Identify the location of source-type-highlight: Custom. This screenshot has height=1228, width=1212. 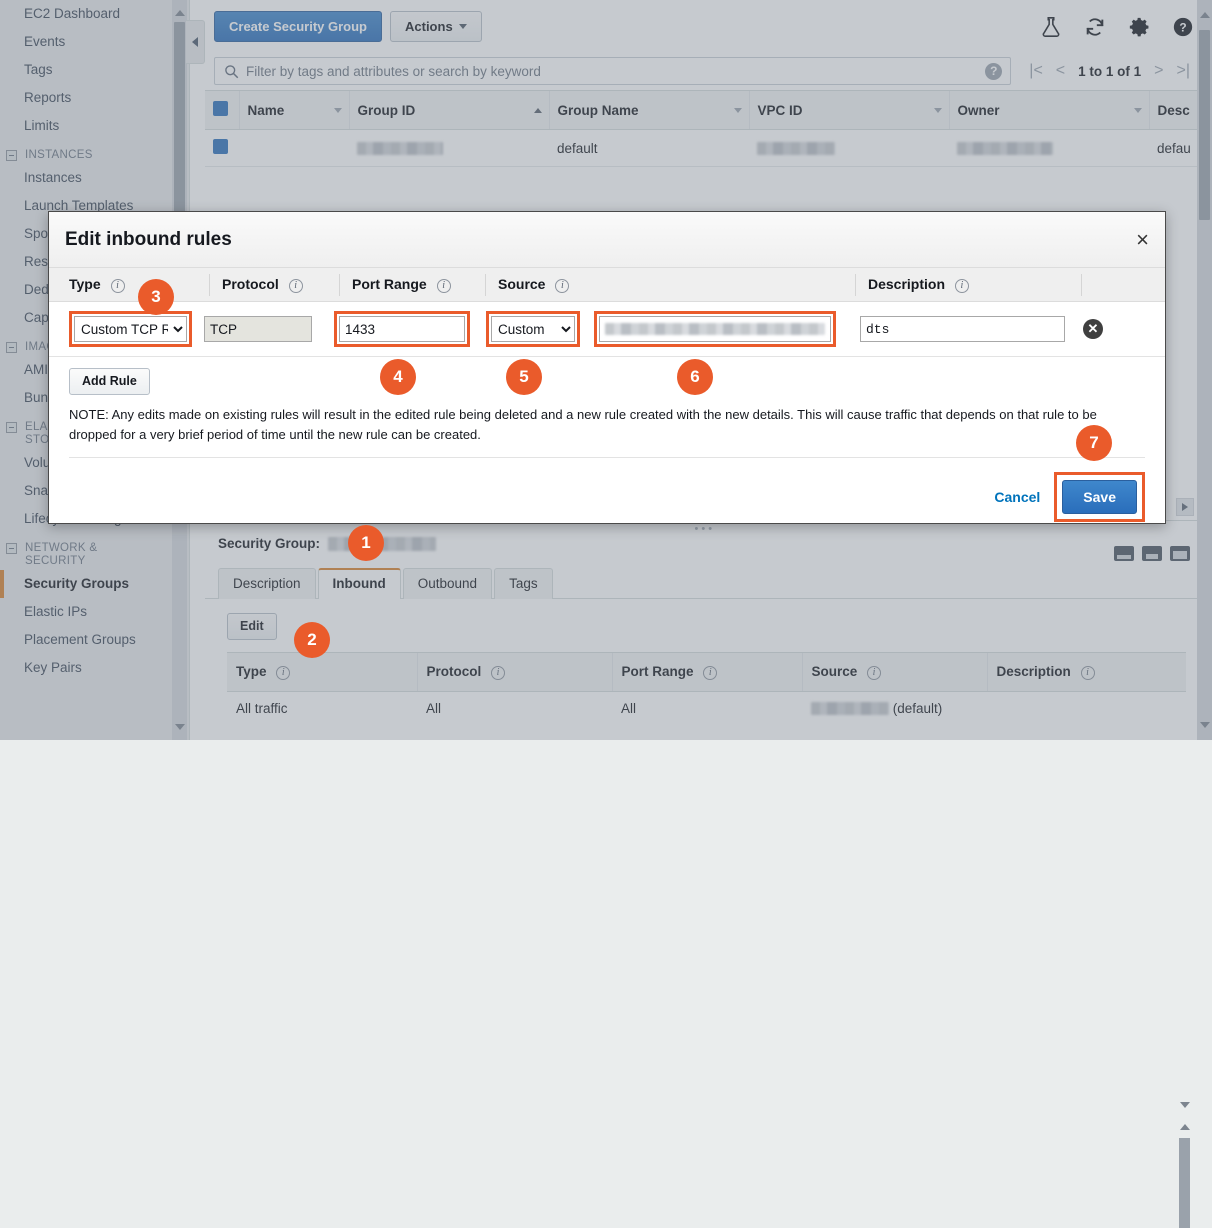
(533, 329).